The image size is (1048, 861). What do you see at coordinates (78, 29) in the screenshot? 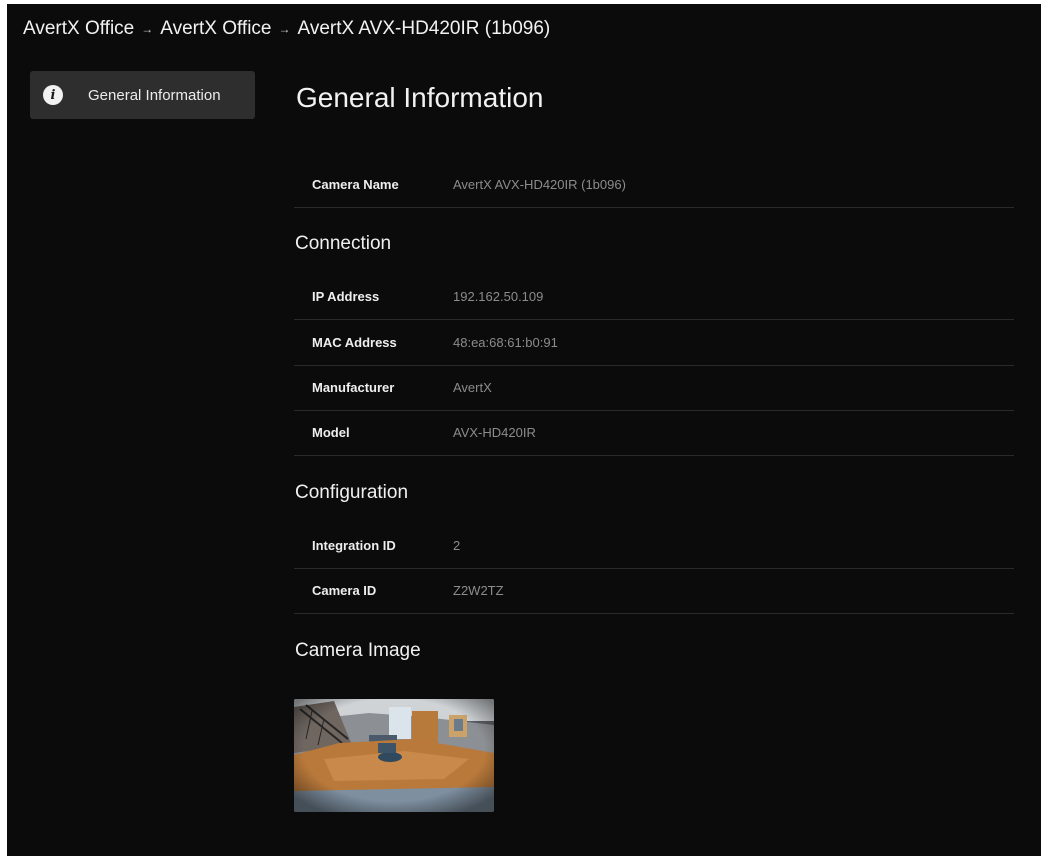
I see `breadcrumb-item-site: AvertX Office` at bounding box center [78, 29].